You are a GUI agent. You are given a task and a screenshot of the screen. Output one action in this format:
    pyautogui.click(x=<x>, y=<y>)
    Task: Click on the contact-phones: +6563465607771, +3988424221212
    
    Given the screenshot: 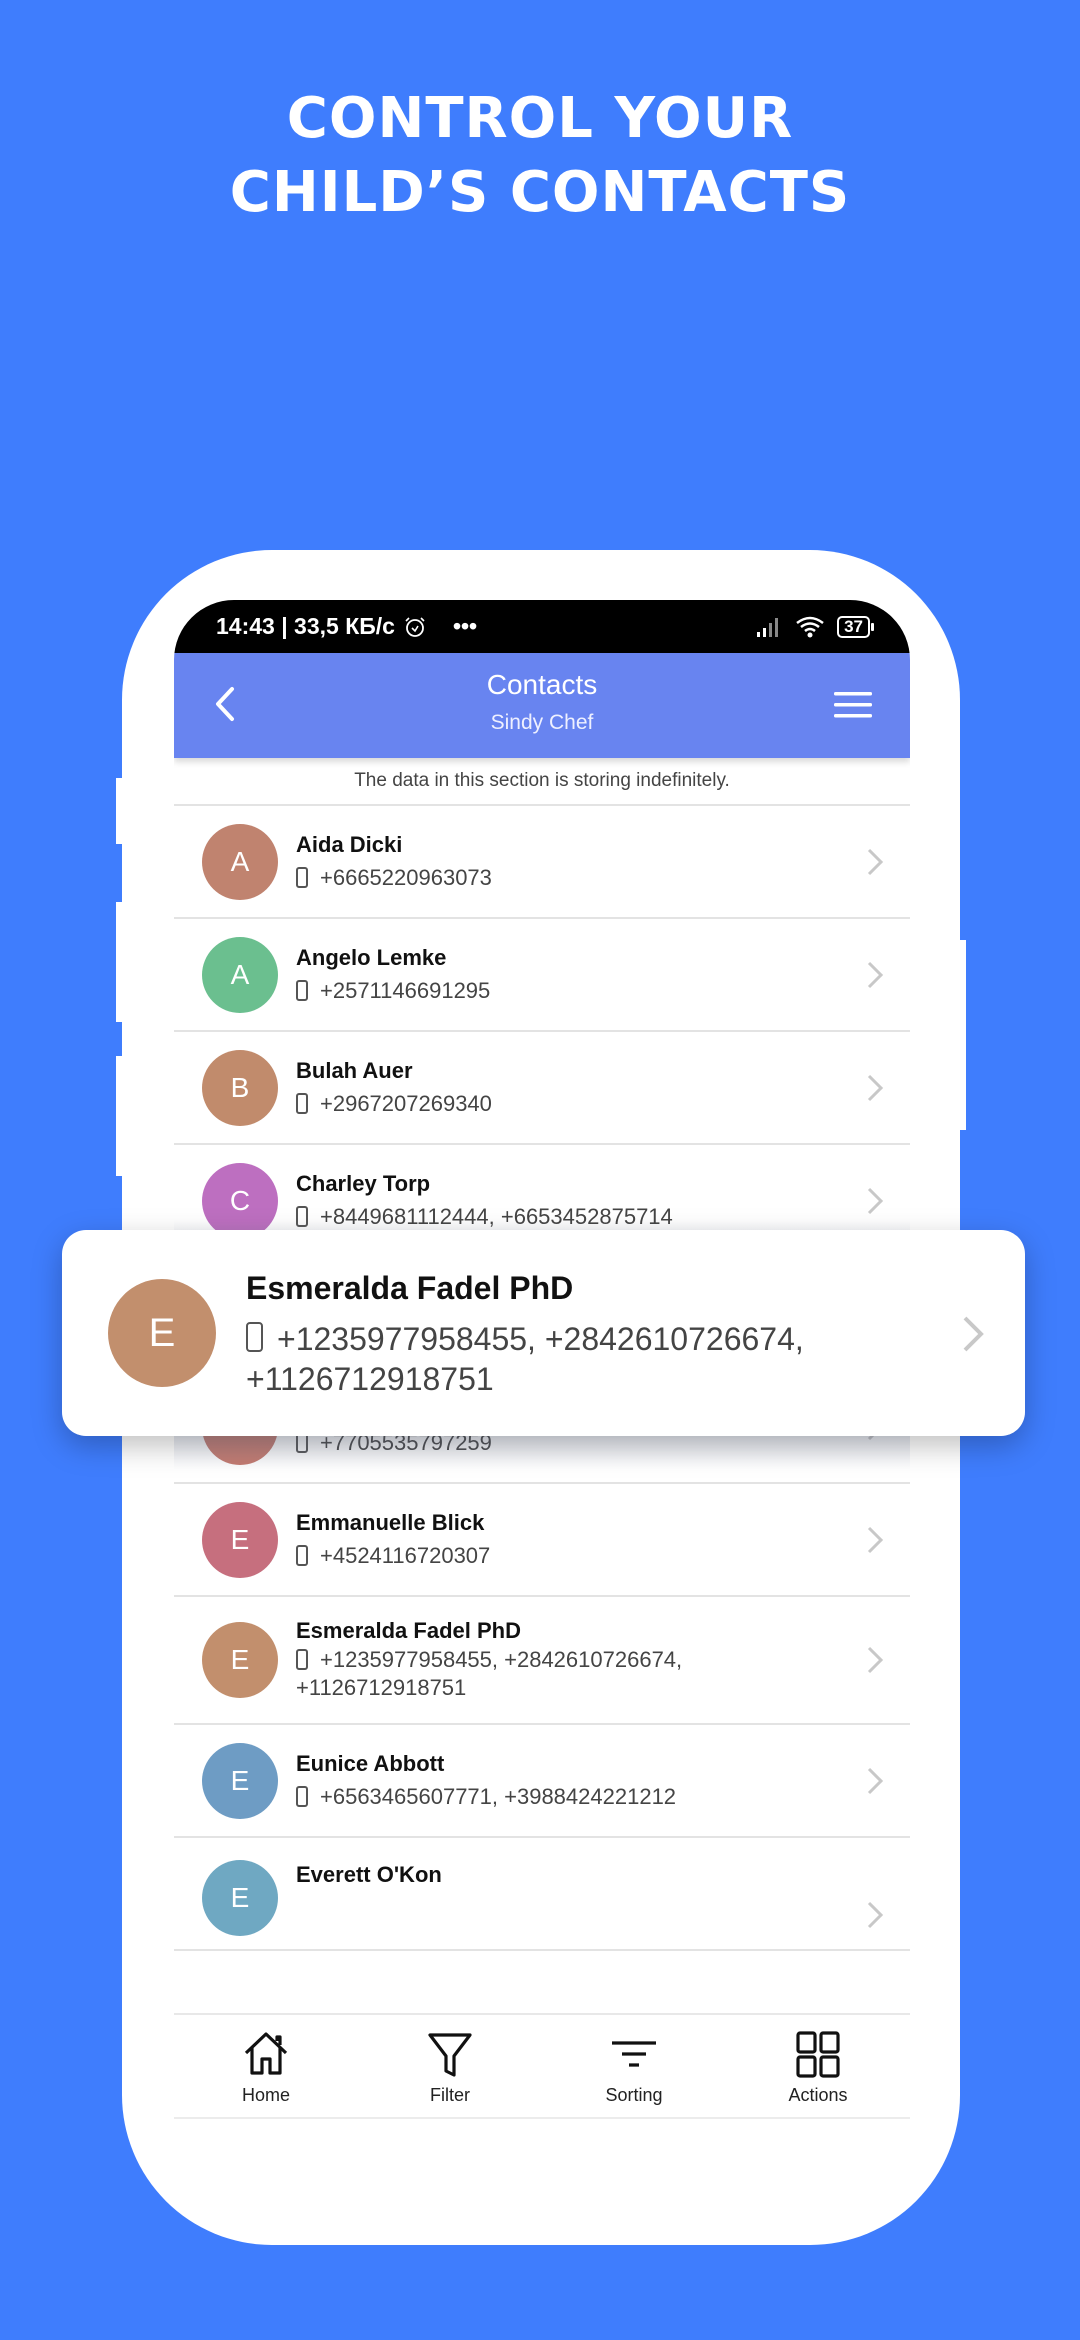 What is the action you would take?
    pyautogui.click(x=498, y=1796)
    